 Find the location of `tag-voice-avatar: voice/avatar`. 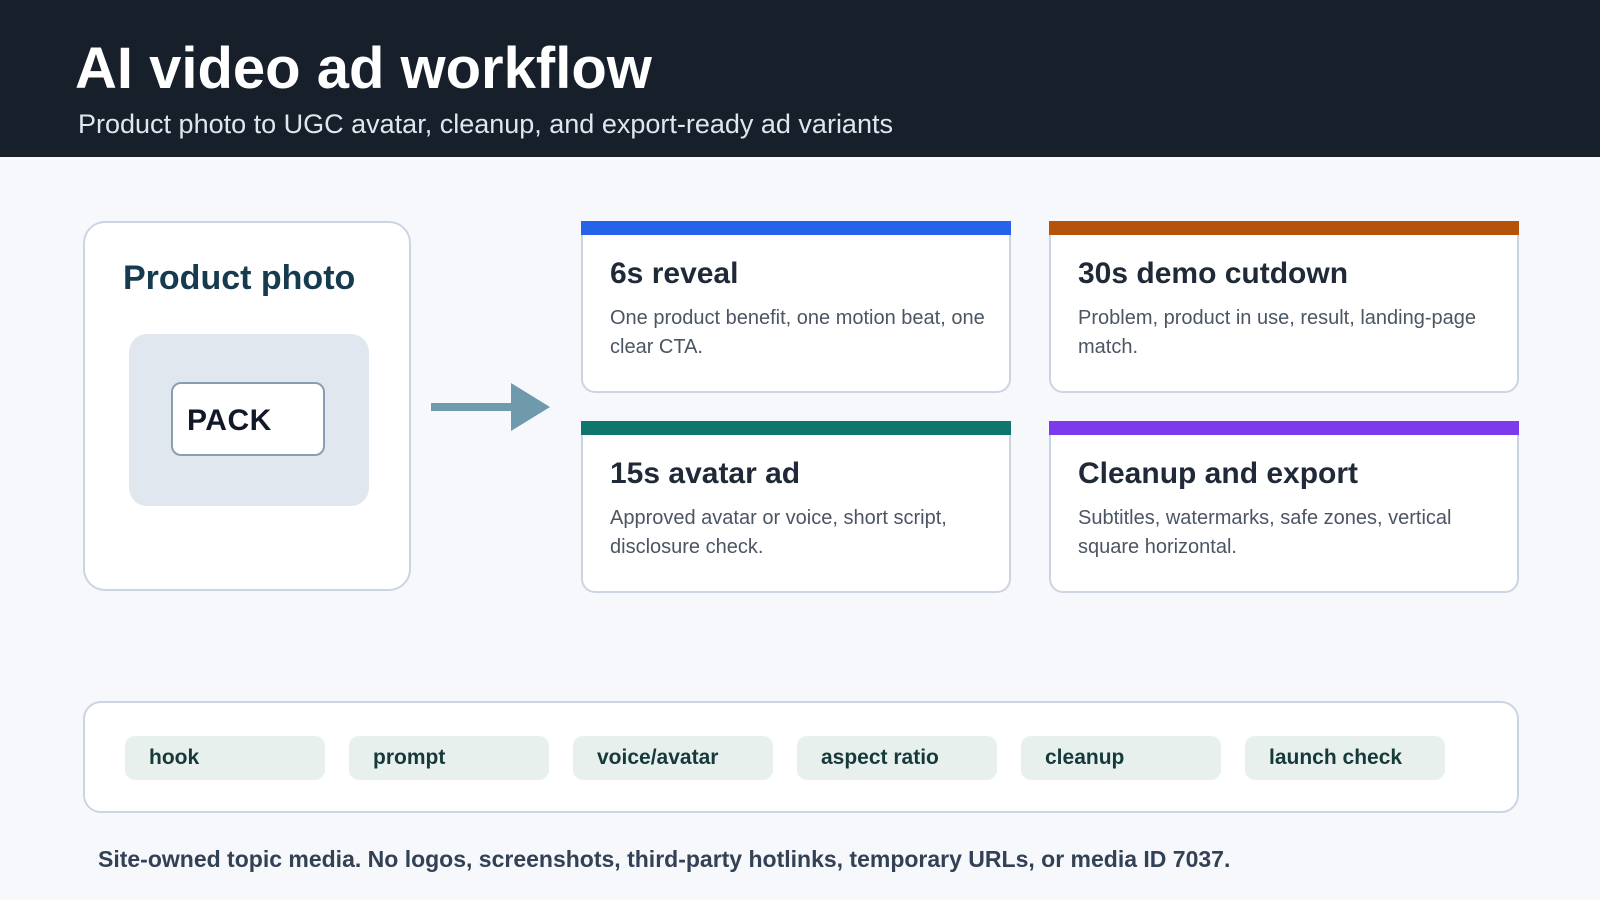

tag-voice-avatar: voice/avatar is located at coordinates (673, 758).